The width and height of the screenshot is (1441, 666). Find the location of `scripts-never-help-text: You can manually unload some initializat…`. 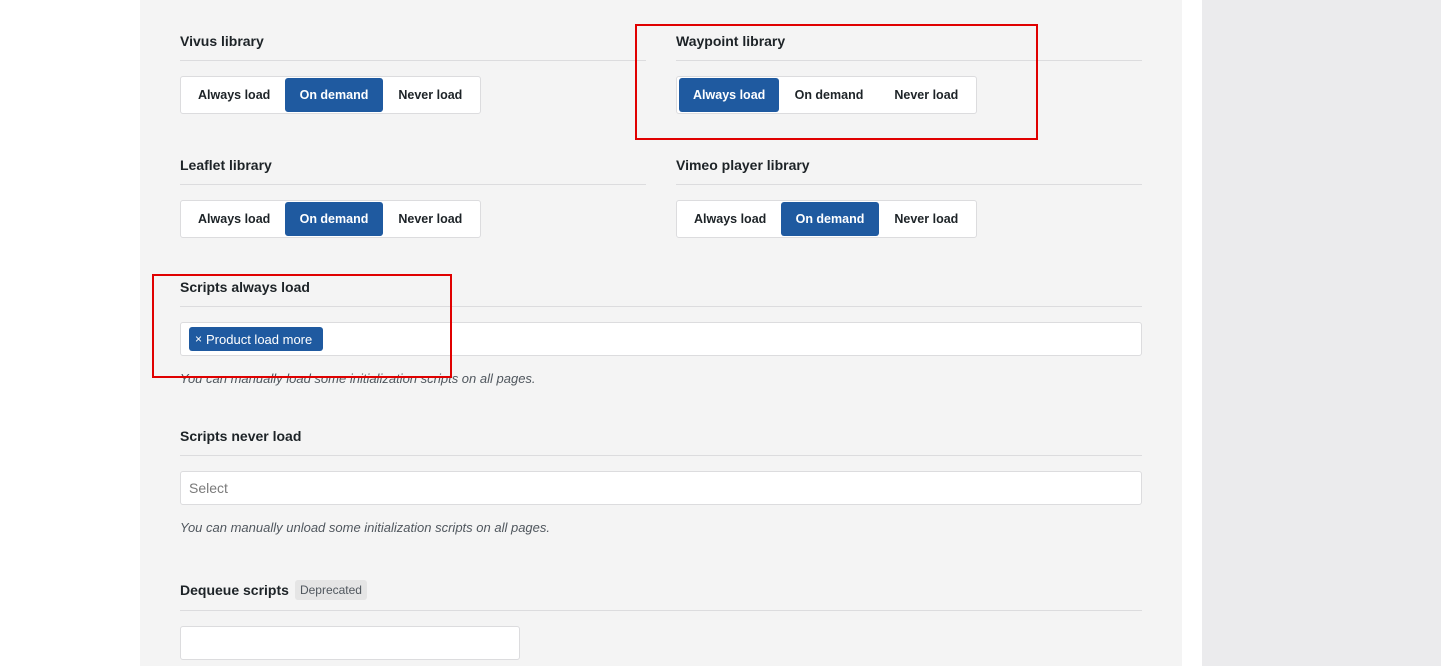

scripts-never-help-text: You can manually unload some initializat… is located at coordinates (365, 527).